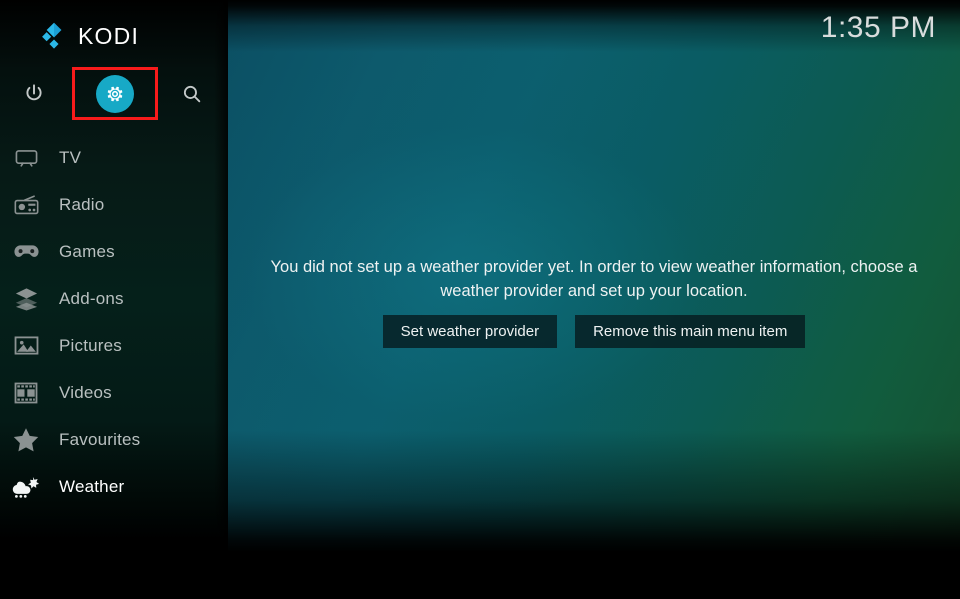  Describe the element at coordinates (92, 486) in the screenshot. I see `sidebar-item-label: Weather` at that location.